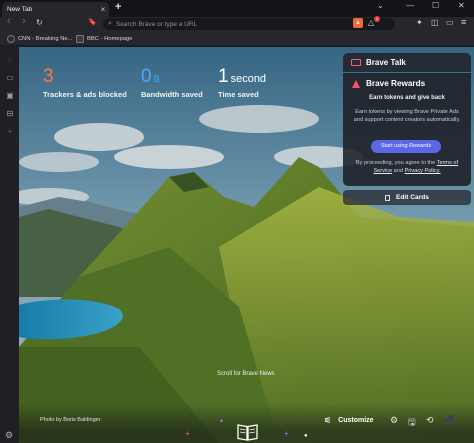 The width and height of the screenshot is (474, 443). Describe the element at coordinates (435, 5) in the screenshot. I see `maximize-button: ☐` at that location.